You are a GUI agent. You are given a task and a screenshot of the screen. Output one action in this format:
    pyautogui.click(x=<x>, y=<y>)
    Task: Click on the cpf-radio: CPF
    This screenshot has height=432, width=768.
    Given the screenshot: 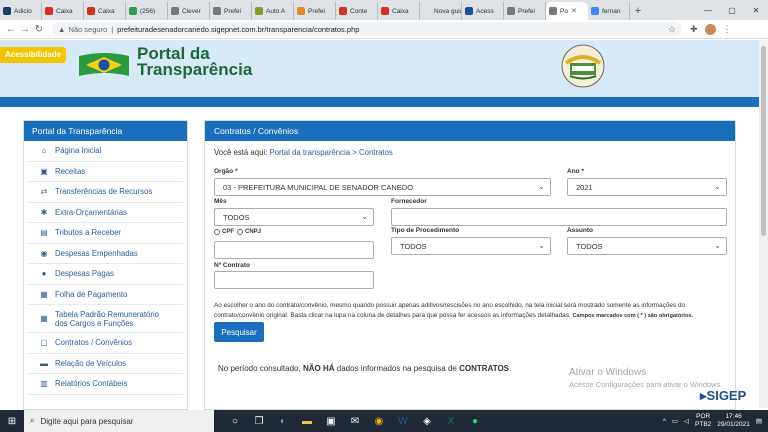 What is the action you would take?
    pyautogui.click(x=224, y=232)
    